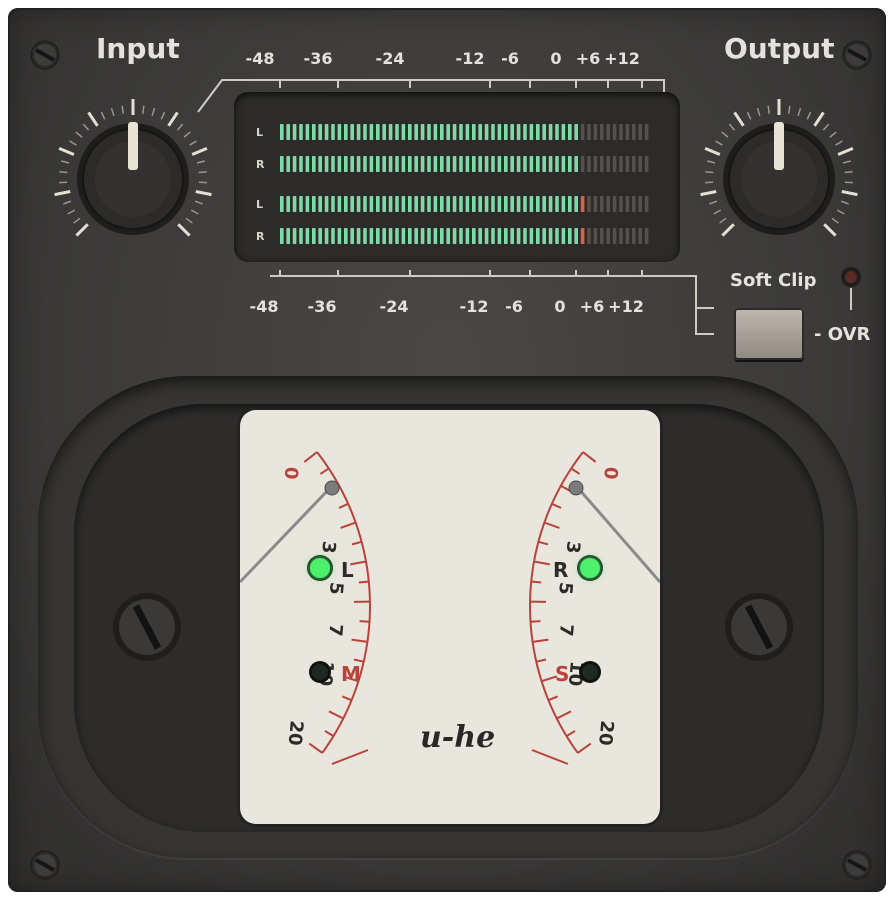  Describe the element at coordinates (779, 179) in the screenshot. I see `output-knob` at that location.